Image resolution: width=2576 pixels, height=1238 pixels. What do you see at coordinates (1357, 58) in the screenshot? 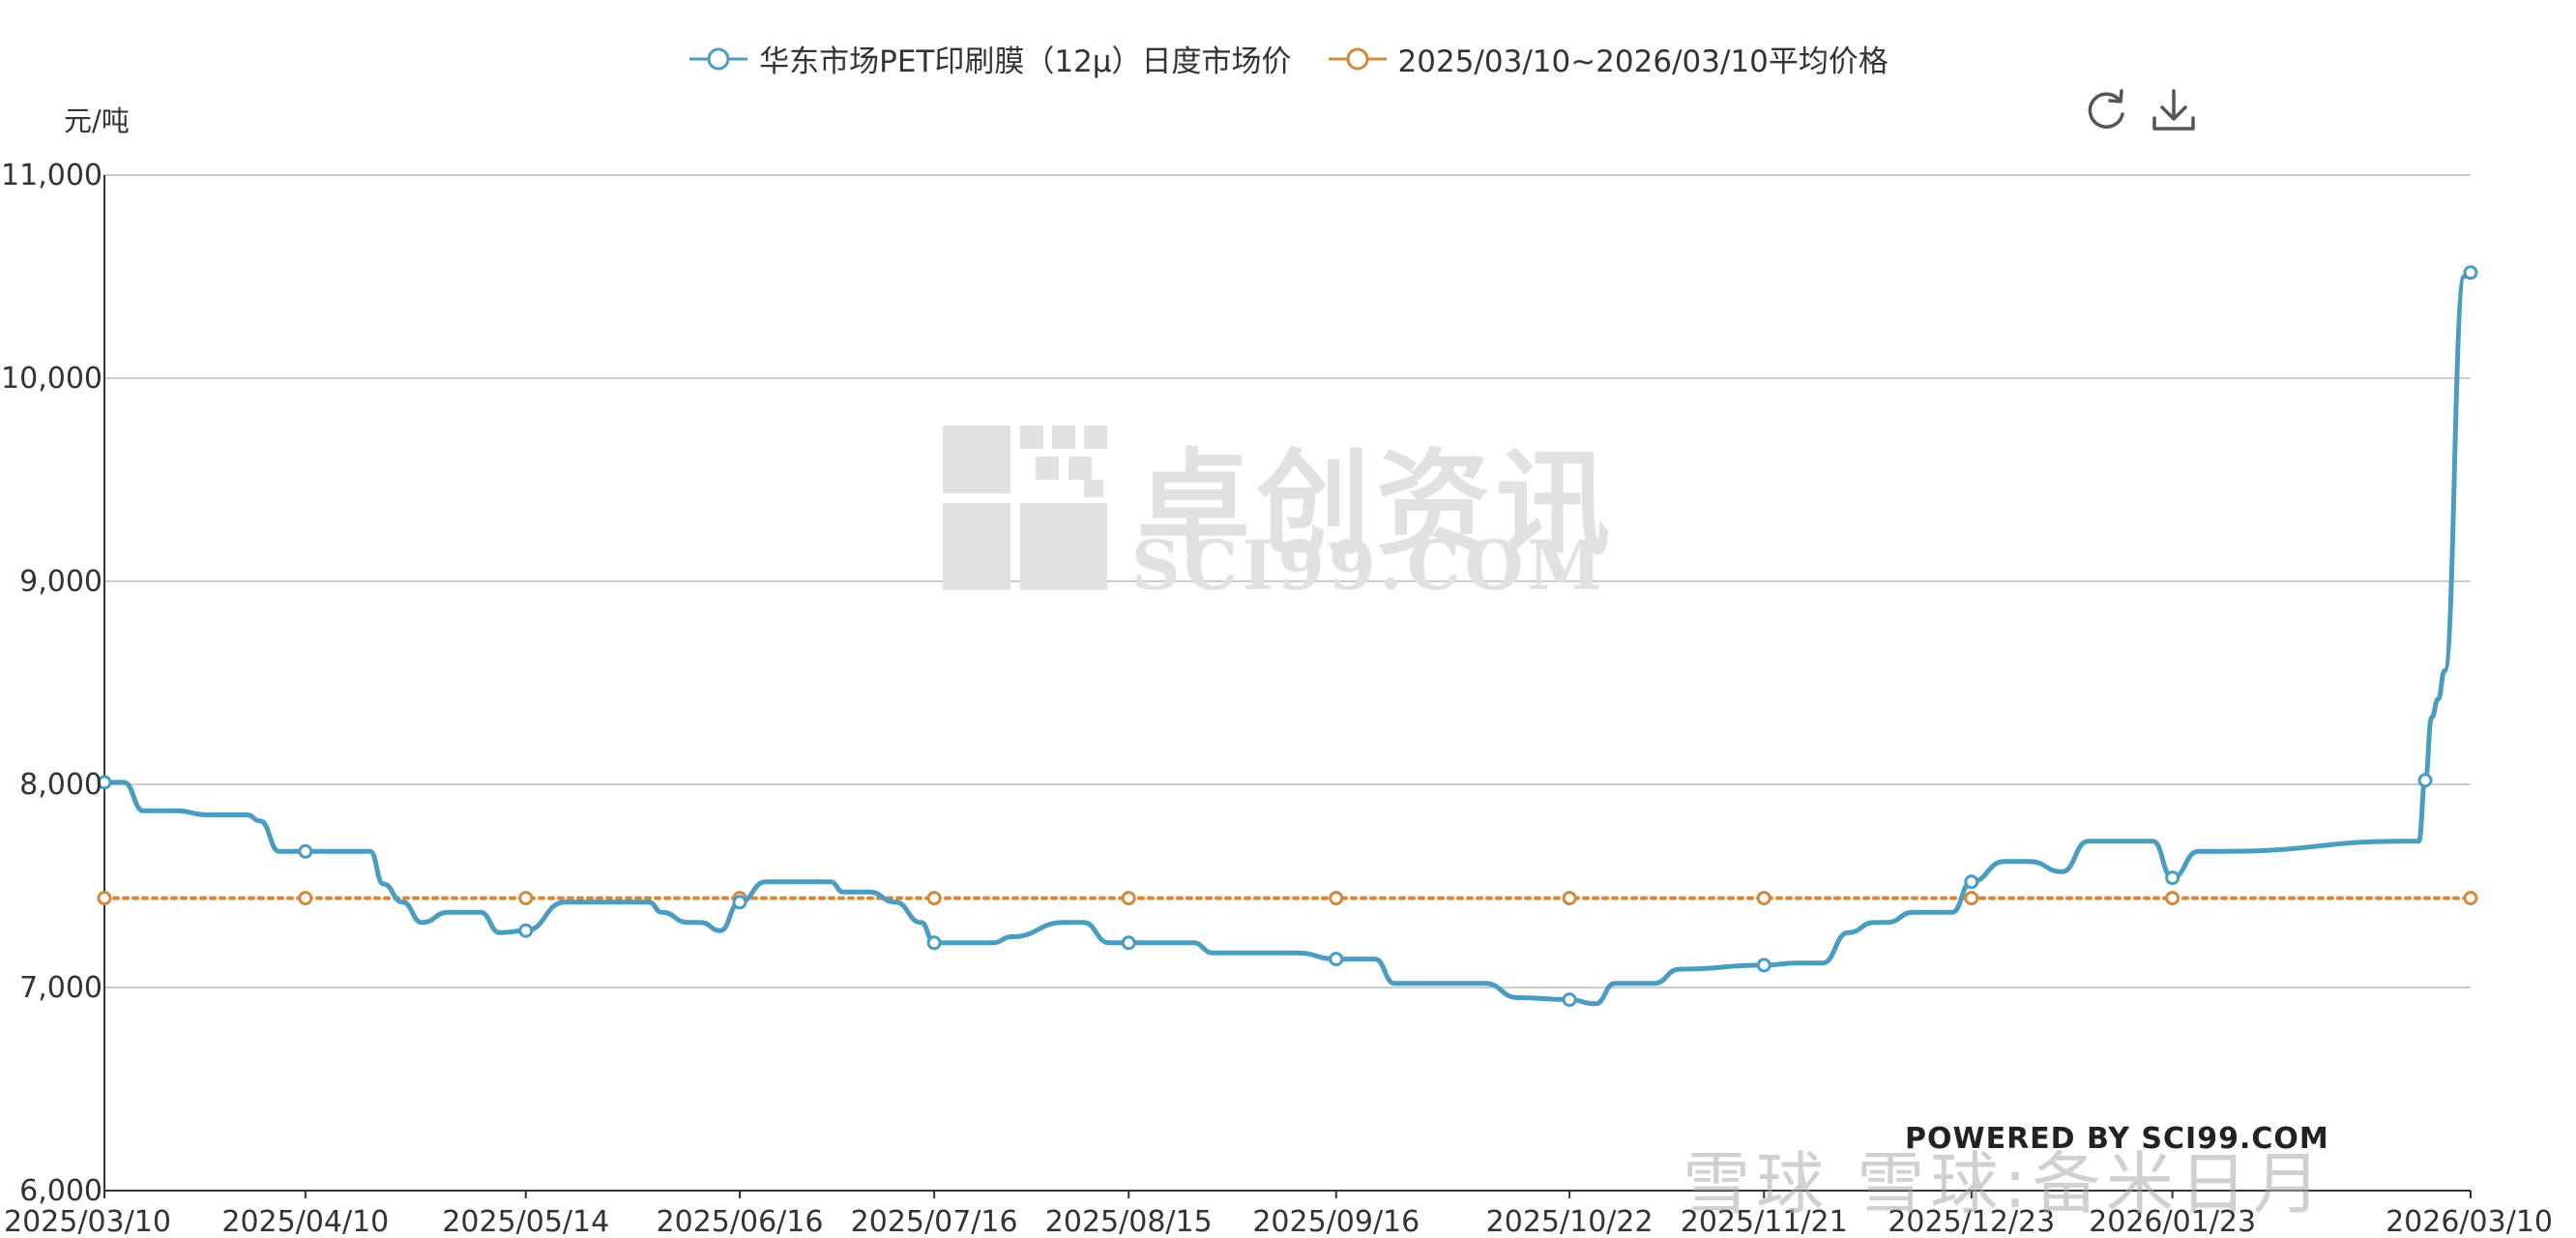
I see `legend-marker-average-icon` at bounding box center [1357, 58].